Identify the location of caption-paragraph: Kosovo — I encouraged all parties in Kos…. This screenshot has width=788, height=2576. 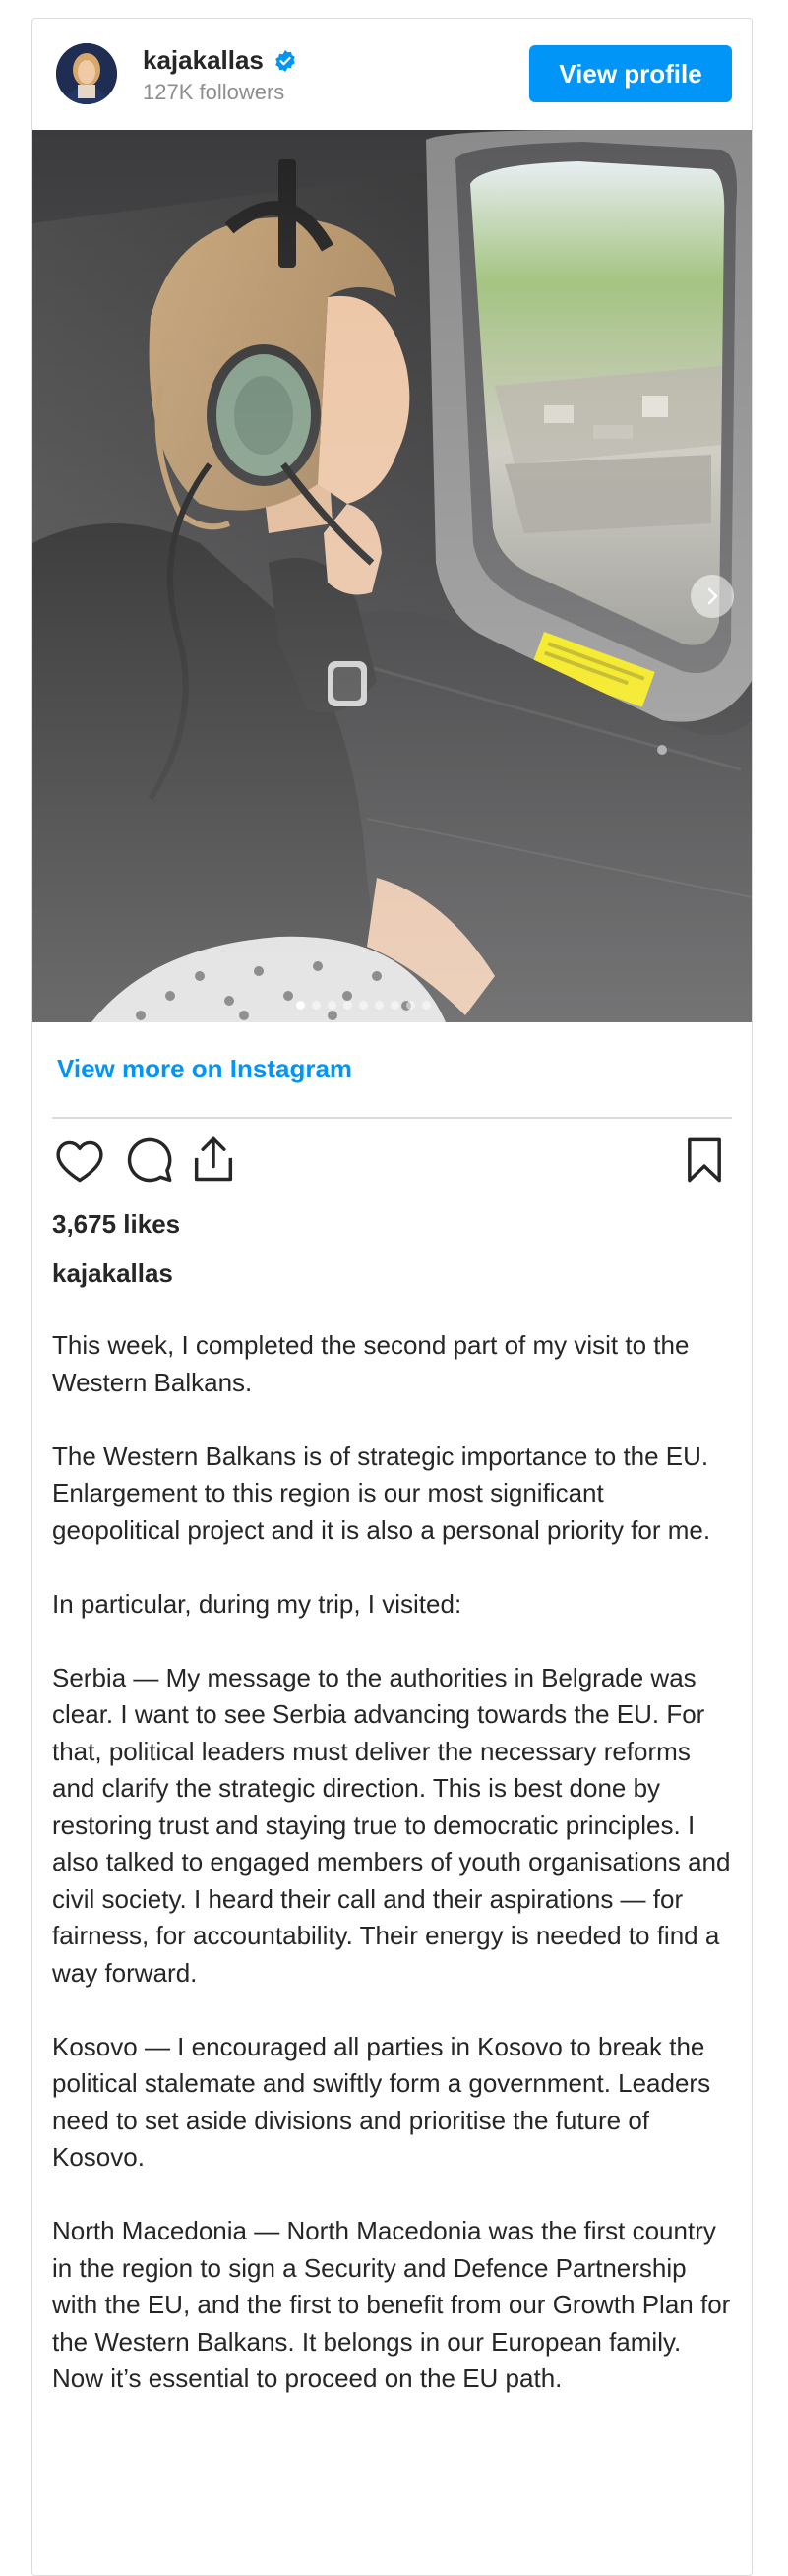
(381, 2102).